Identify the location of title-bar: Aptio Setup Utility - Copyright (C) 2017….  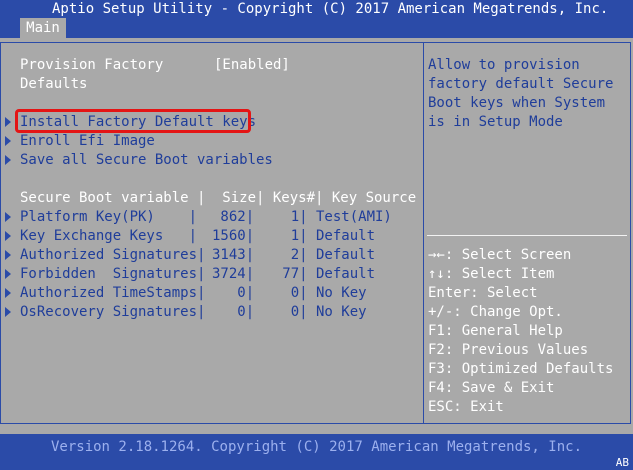
(316, 19).